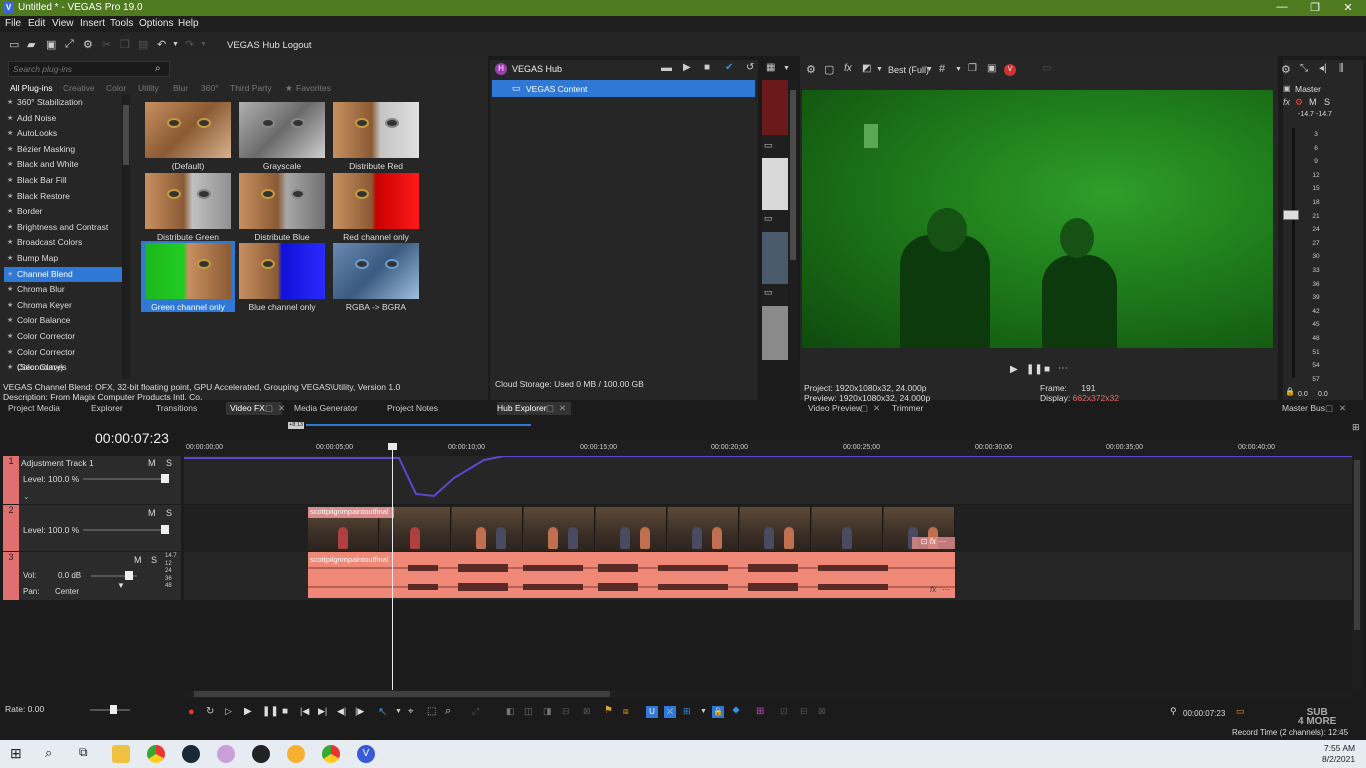  I want to click on multicam-icon: ⊞, so click(760, 711).